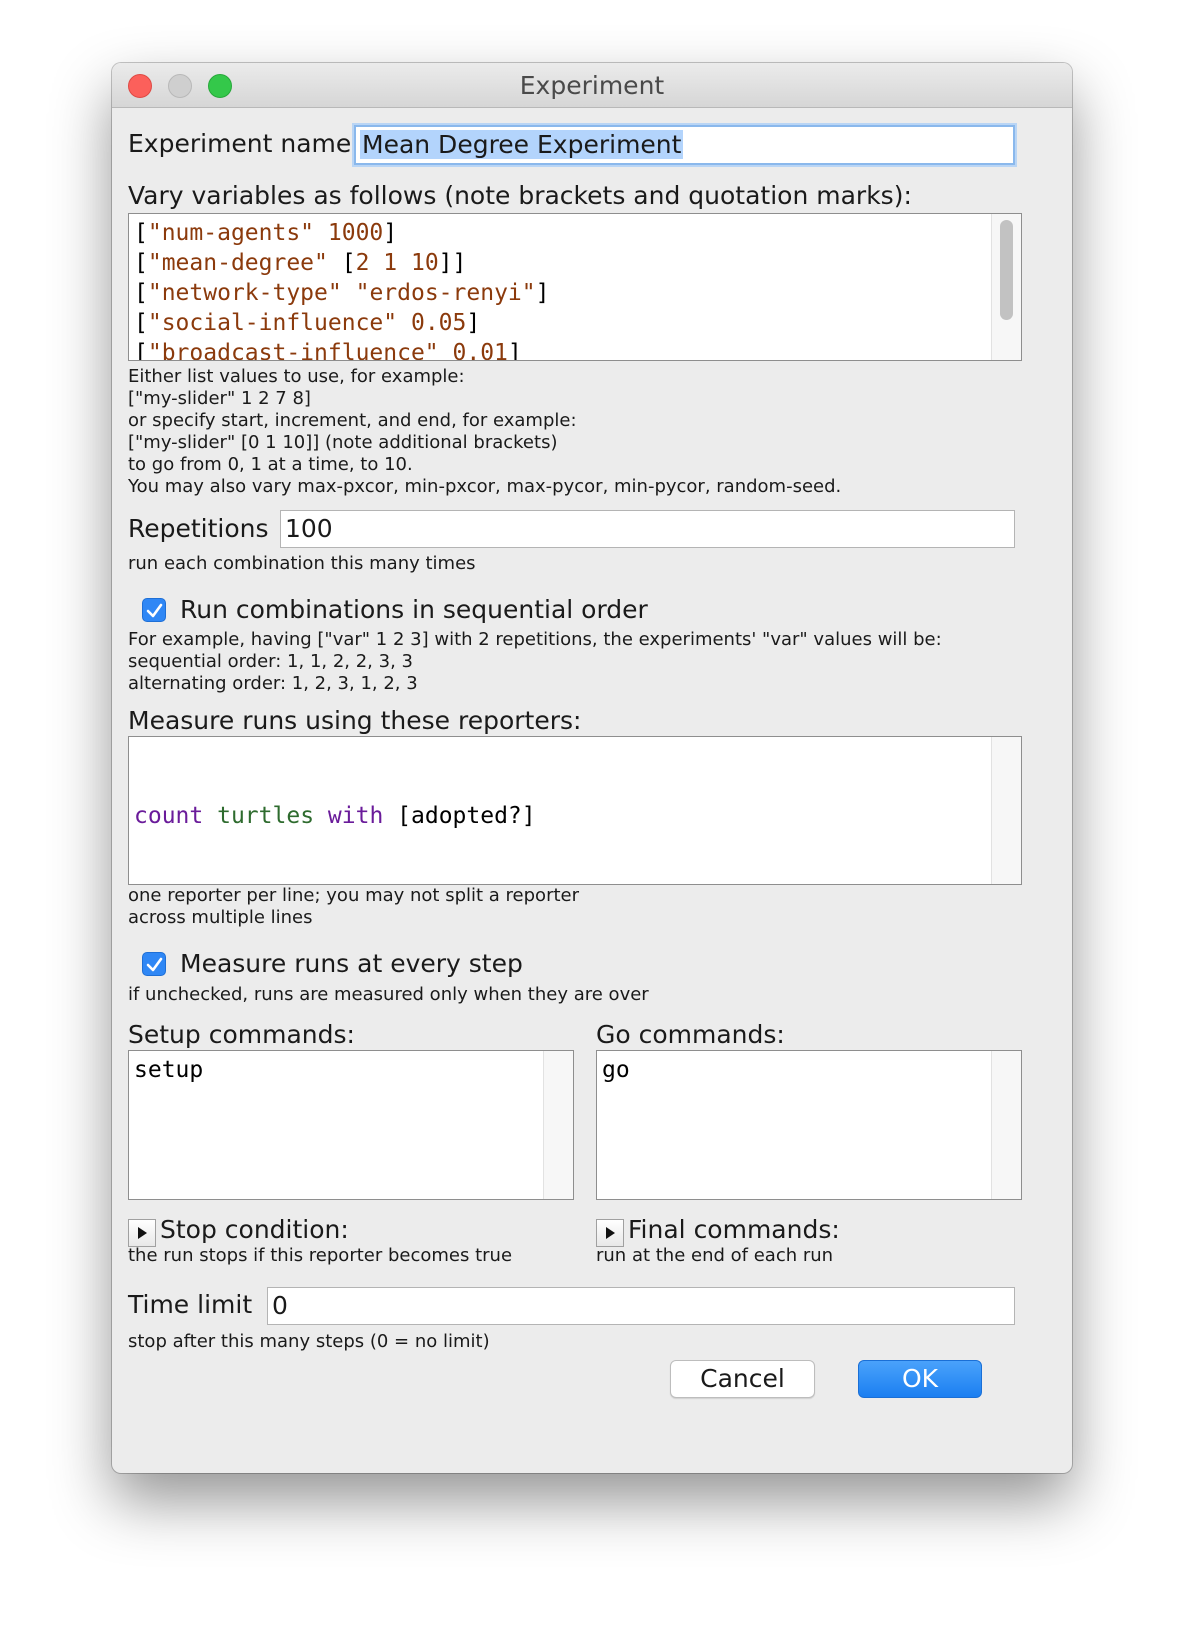  I want to click on final-commands-label: Final commands:, so click(734, 1229).